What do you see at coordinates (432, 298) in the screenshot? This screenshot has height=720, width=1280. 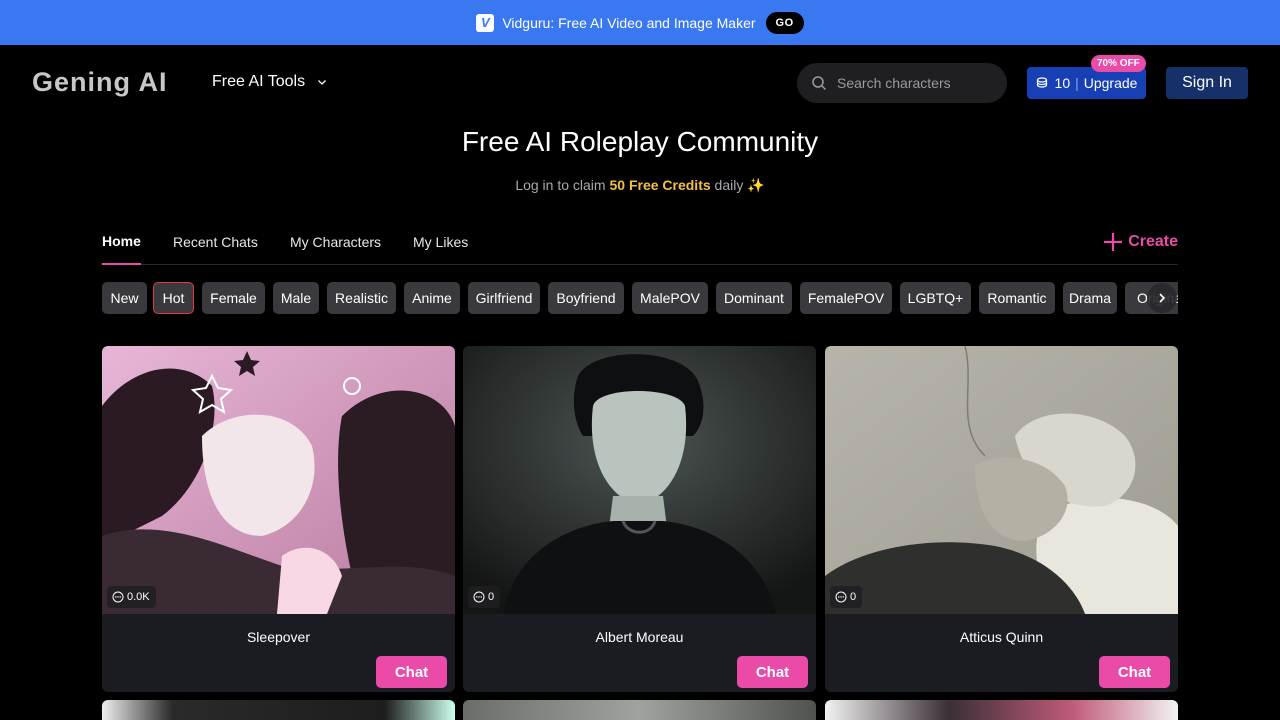 I see `filter-chip: Anime` at bounding box center [432, 298].